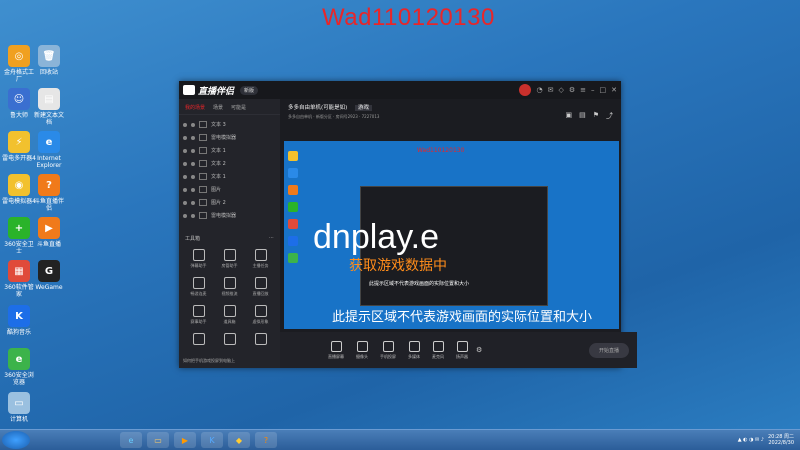 The image size is (800, 450). What do you see at coordinates (198, 287) in the screenshot?
I see `toolbox-item: 畅游连麦` at bounding box center [198, 287].